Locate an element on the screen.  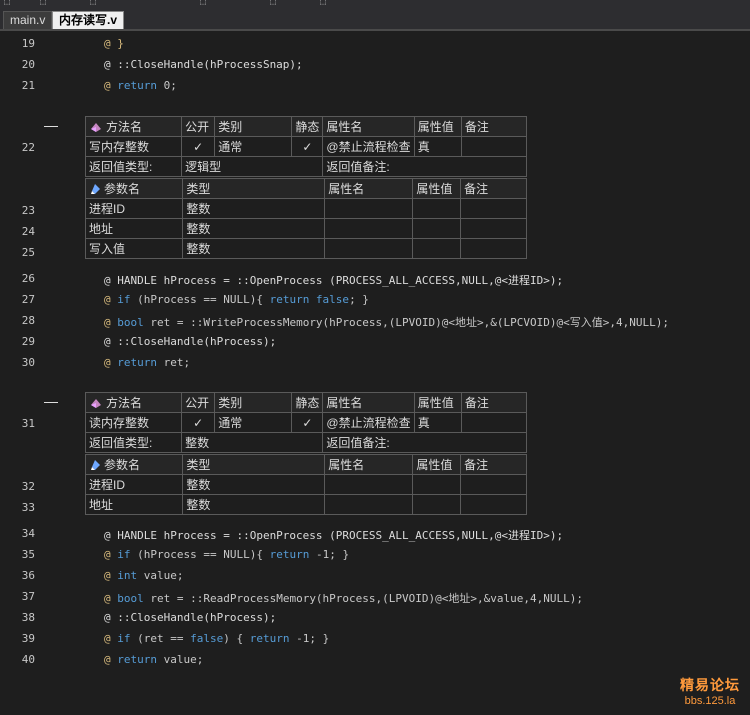
code-line: @ return ret; is located at coordinates (147, 362).